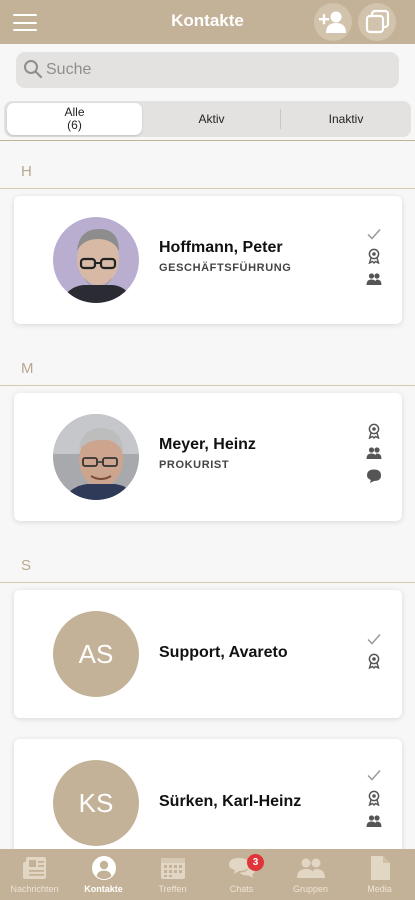 The image size is (415, 900). I want to click on contact-card-meyer: Meyer, Heinz PROKURIST, so click(208, 457).